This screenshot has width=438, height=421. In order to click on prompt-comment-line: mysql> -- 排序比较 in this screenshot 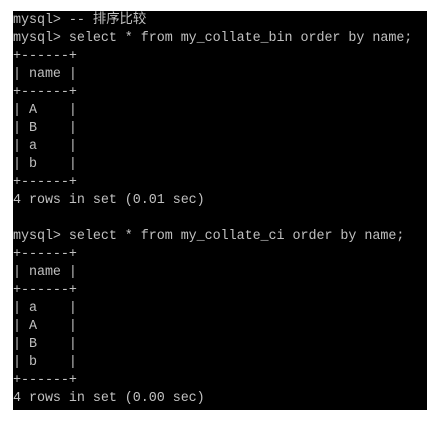, I will do `click(80, 20)`.